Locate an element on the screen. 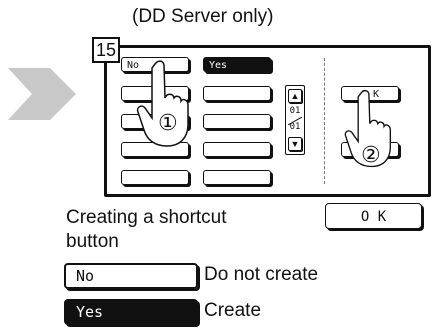 The image size is (435, 332). page-current: 01 is located at coordinates (295, 111).